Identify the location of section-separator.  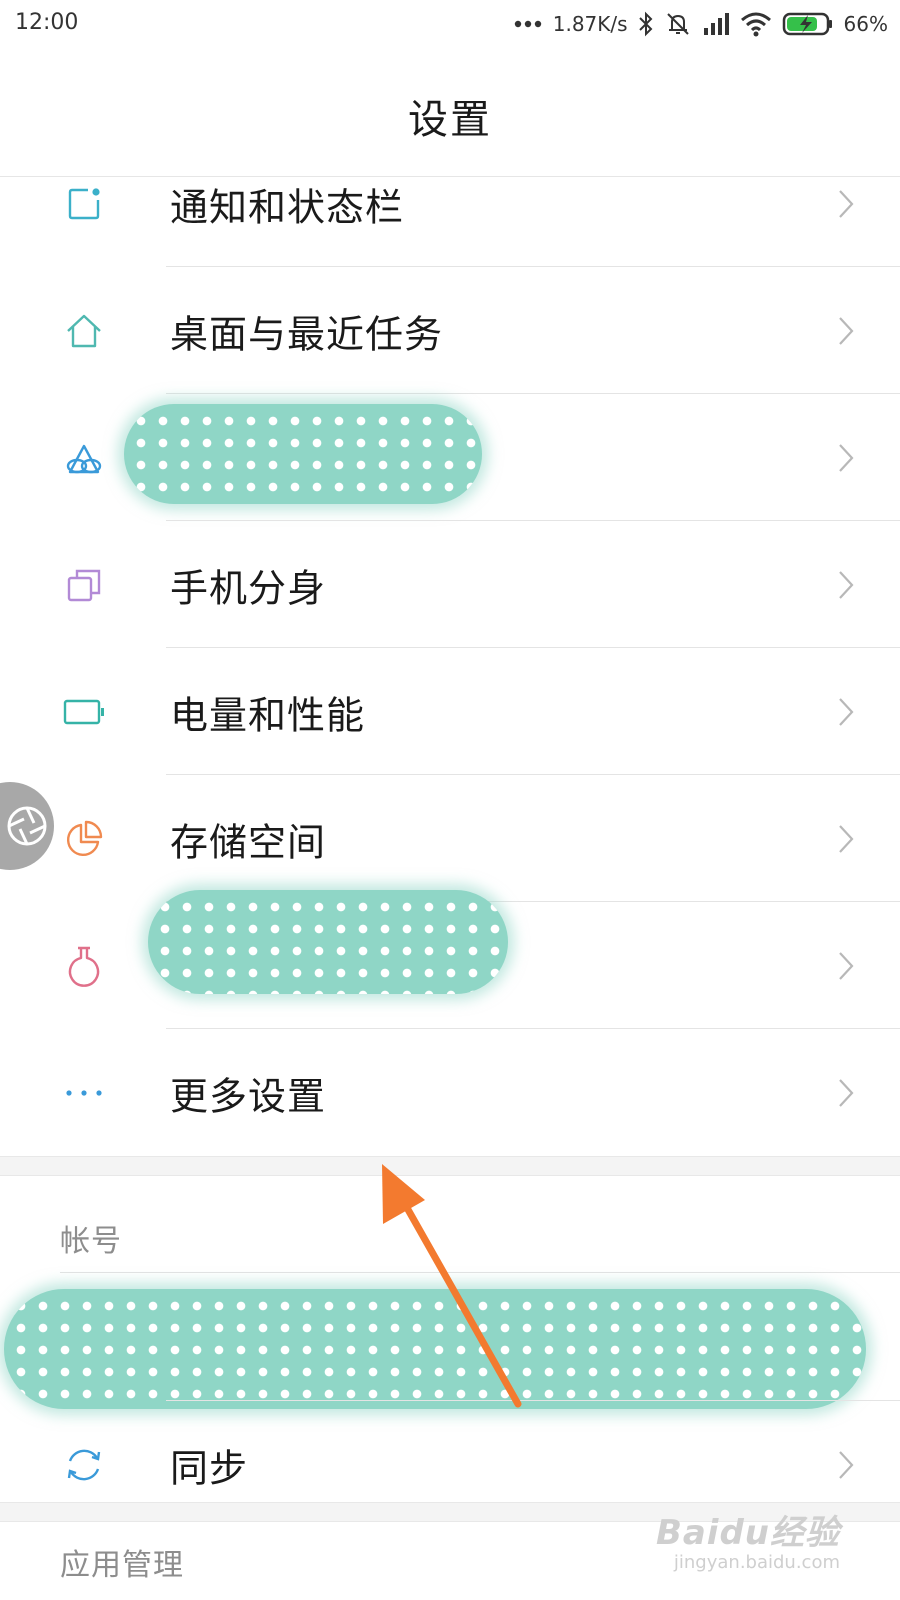
(450, 1166).